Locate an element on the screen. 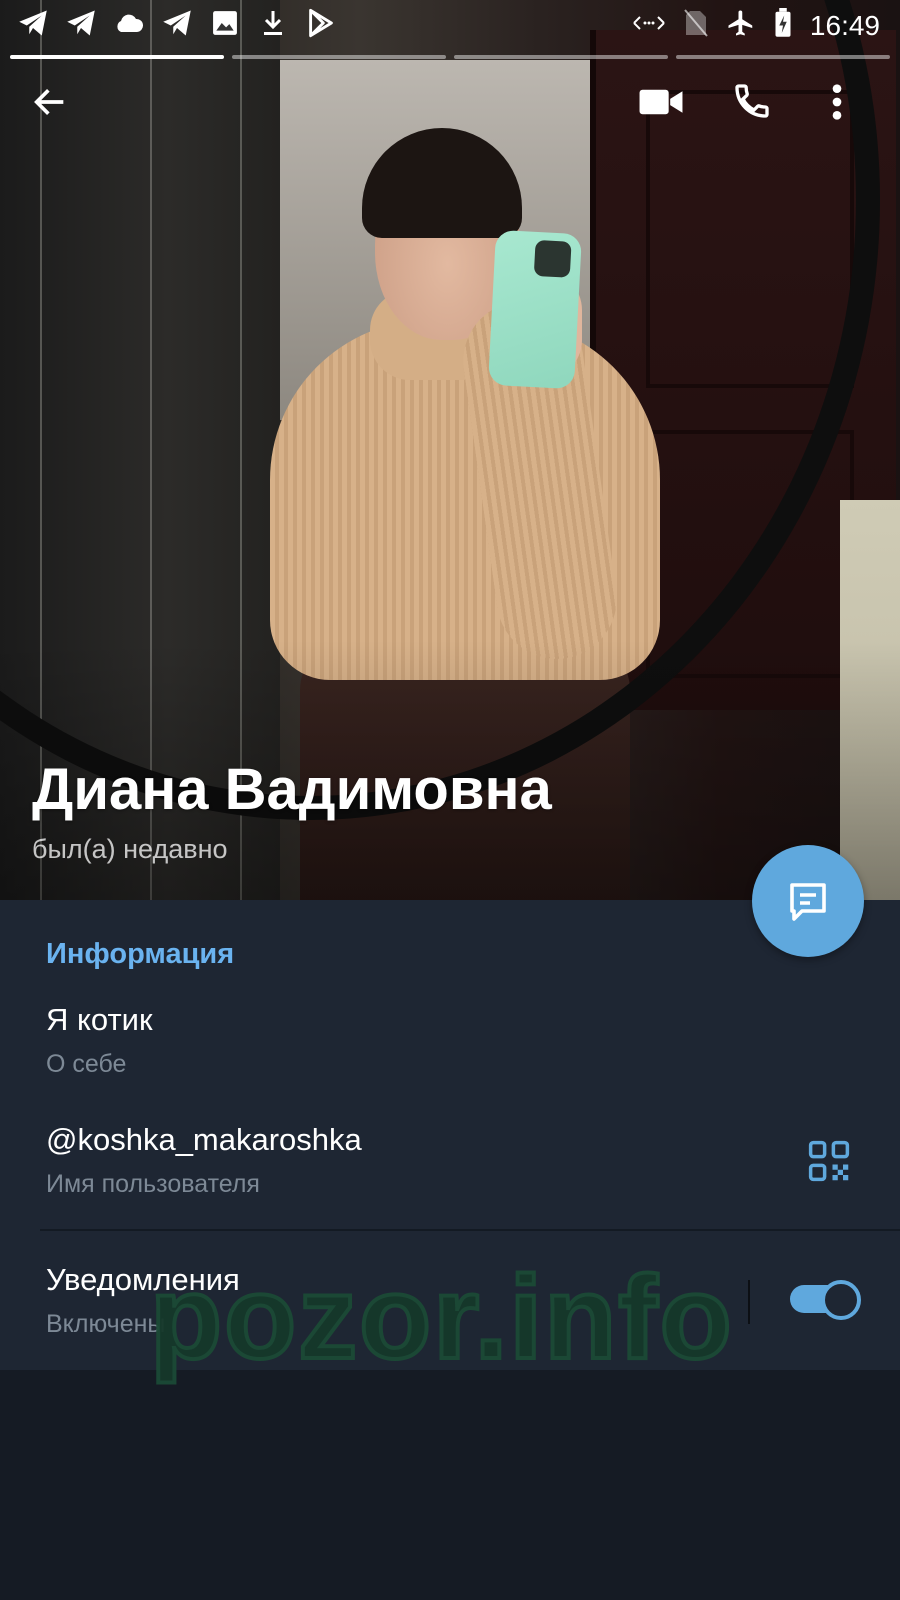 The width and height of the screenshot is (900, 1600). send-message-button is located at coordinates (808, 901).